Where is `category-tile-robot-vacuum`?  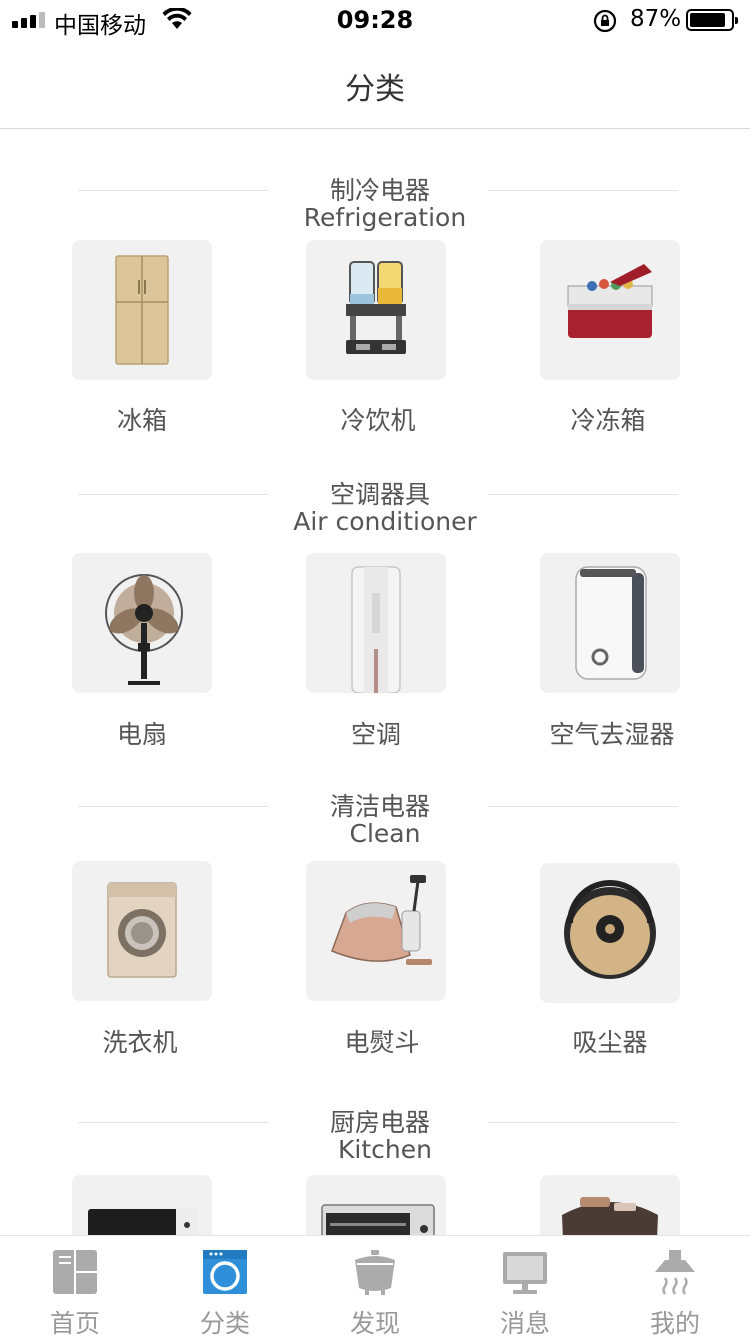
category-tile-robot-vacuum is located at coordinates (610, 933).